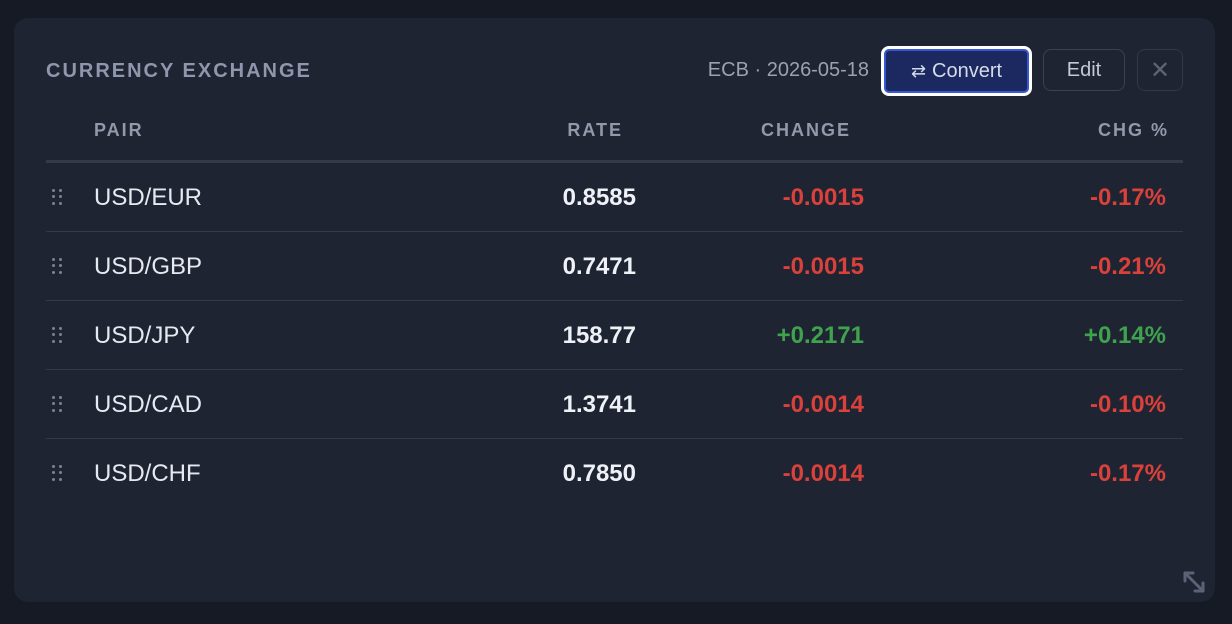 The image size is (1232, 624). I want to click on close-button: ✕, so click(1160, 70).